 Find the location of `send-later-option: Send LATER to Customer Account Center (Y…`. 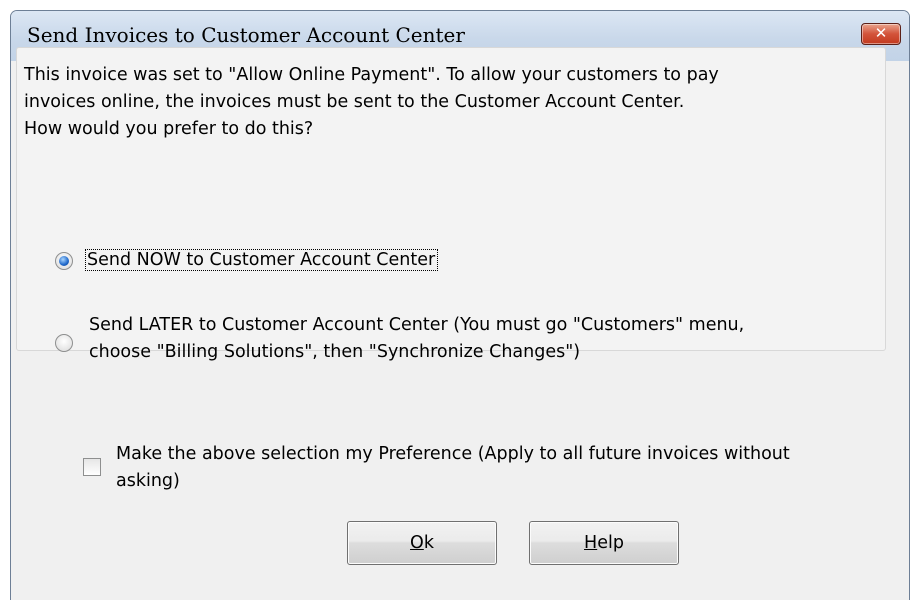

send-later-option: Send LATER to Customer Account Center (Y… is located at coordinates (416, 339).